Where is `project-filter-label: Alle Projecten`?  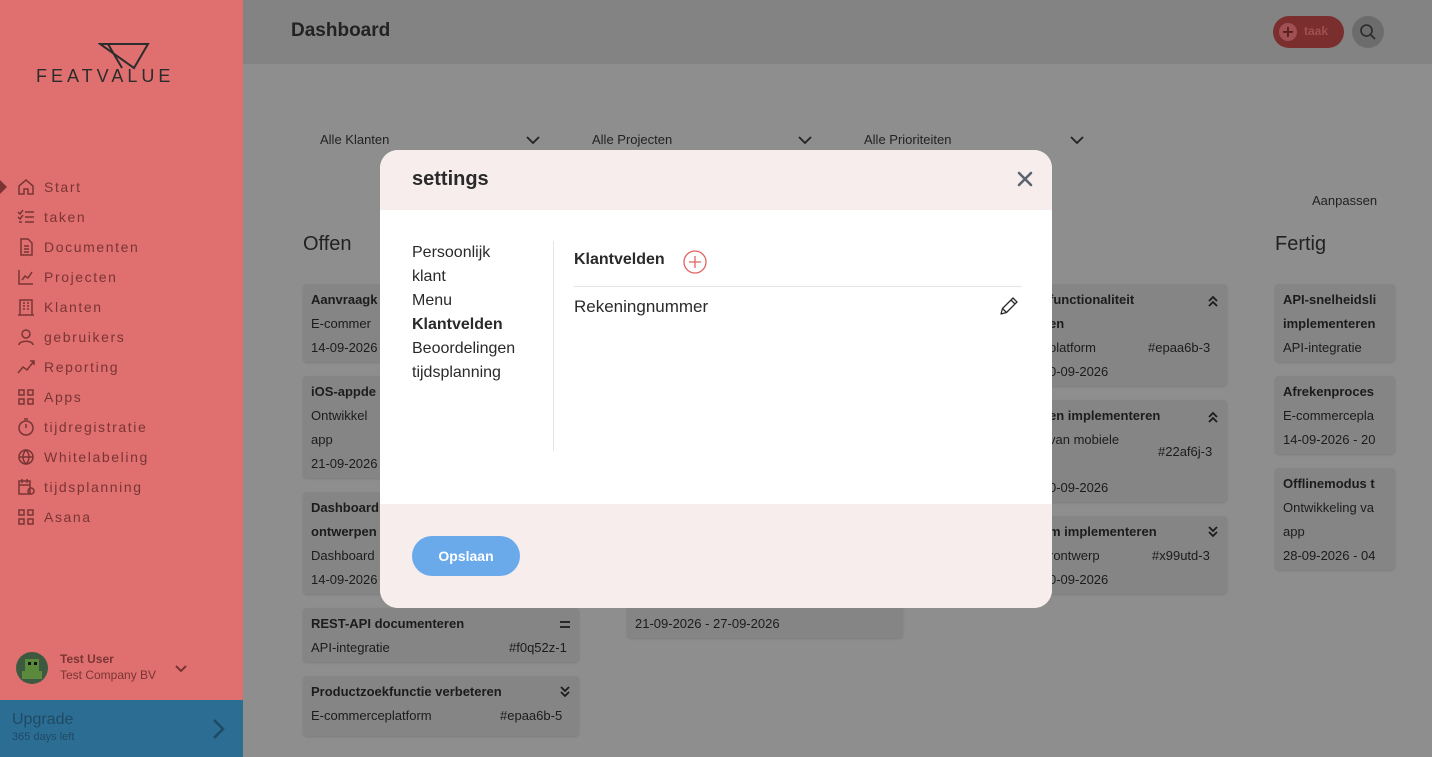 project-filter-label: Alle Projecten is located at coordinates (632, 139).